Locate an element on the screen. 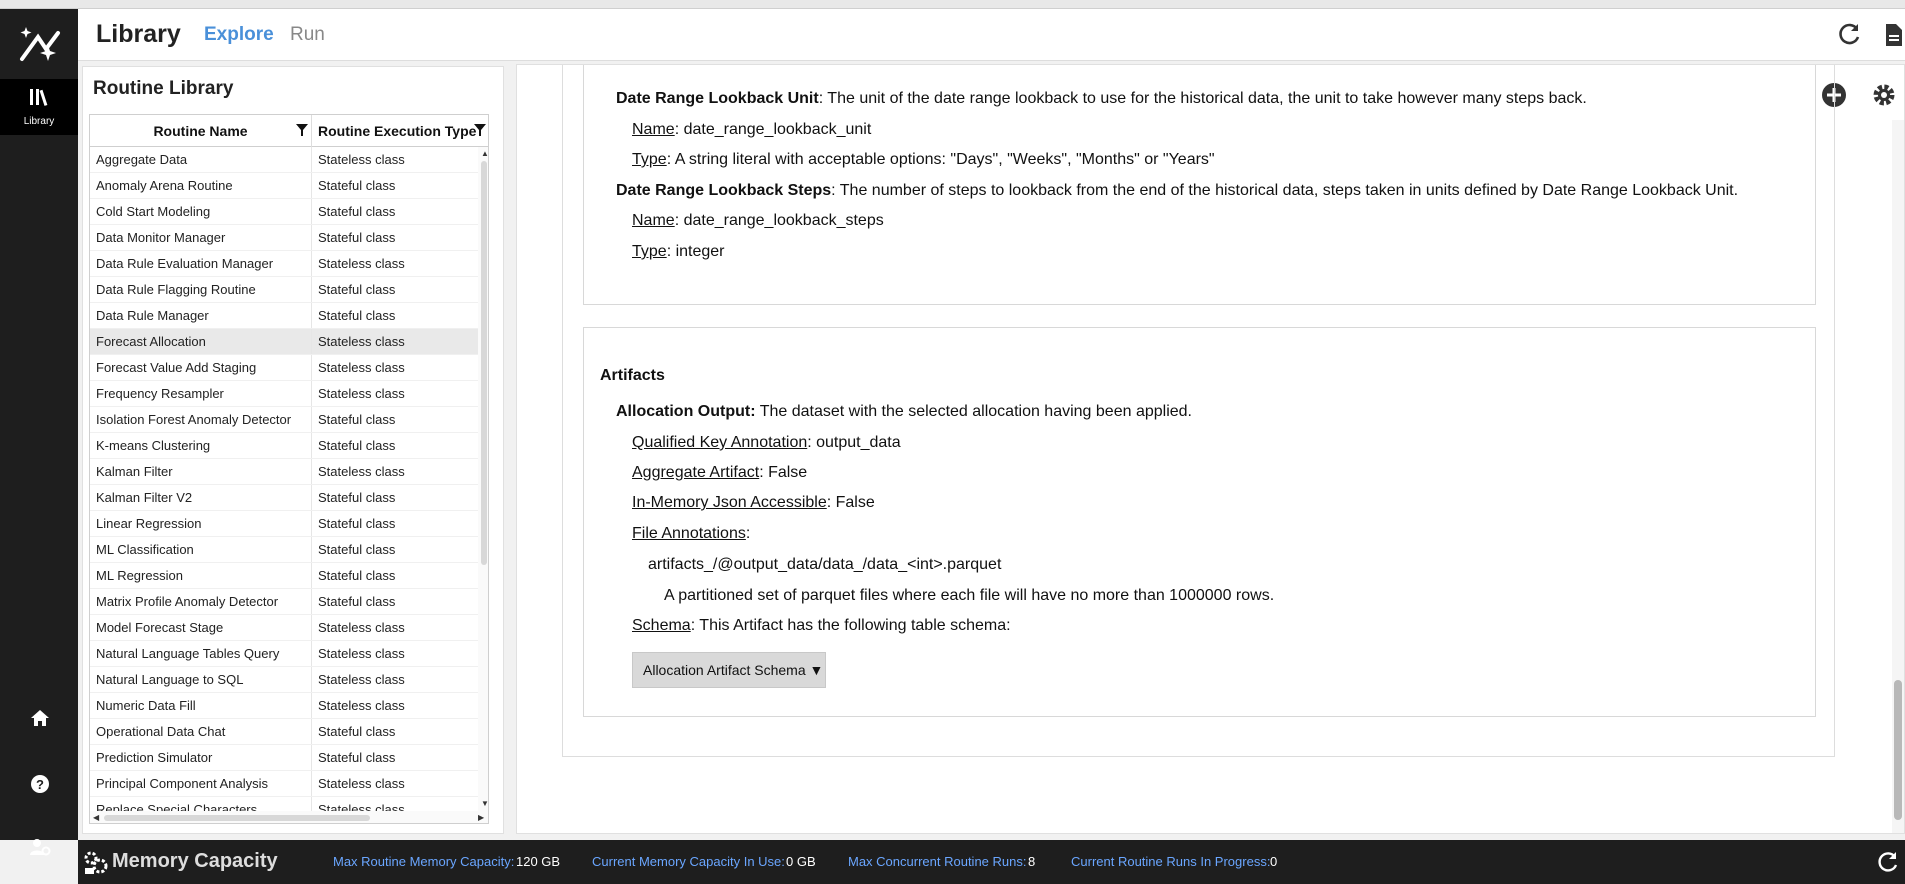 This screenshot has height=884, width=1905. max-runs-label: Max Concurrent Routine Runs: is located at coordinates (937, 861).